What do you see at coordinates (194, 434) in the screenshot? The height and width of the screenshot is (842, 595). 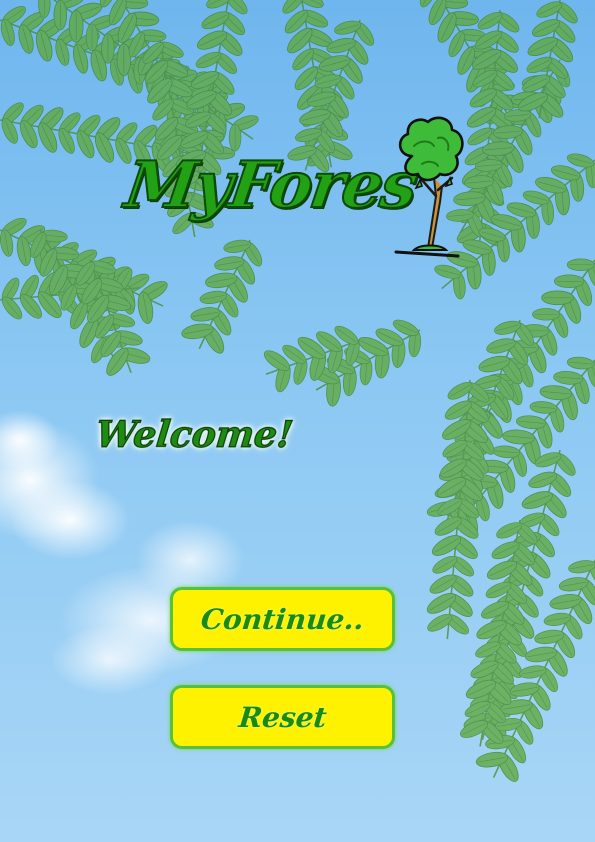 I see `welcome-heading: Welcome!` at bounding box center [194, 434].